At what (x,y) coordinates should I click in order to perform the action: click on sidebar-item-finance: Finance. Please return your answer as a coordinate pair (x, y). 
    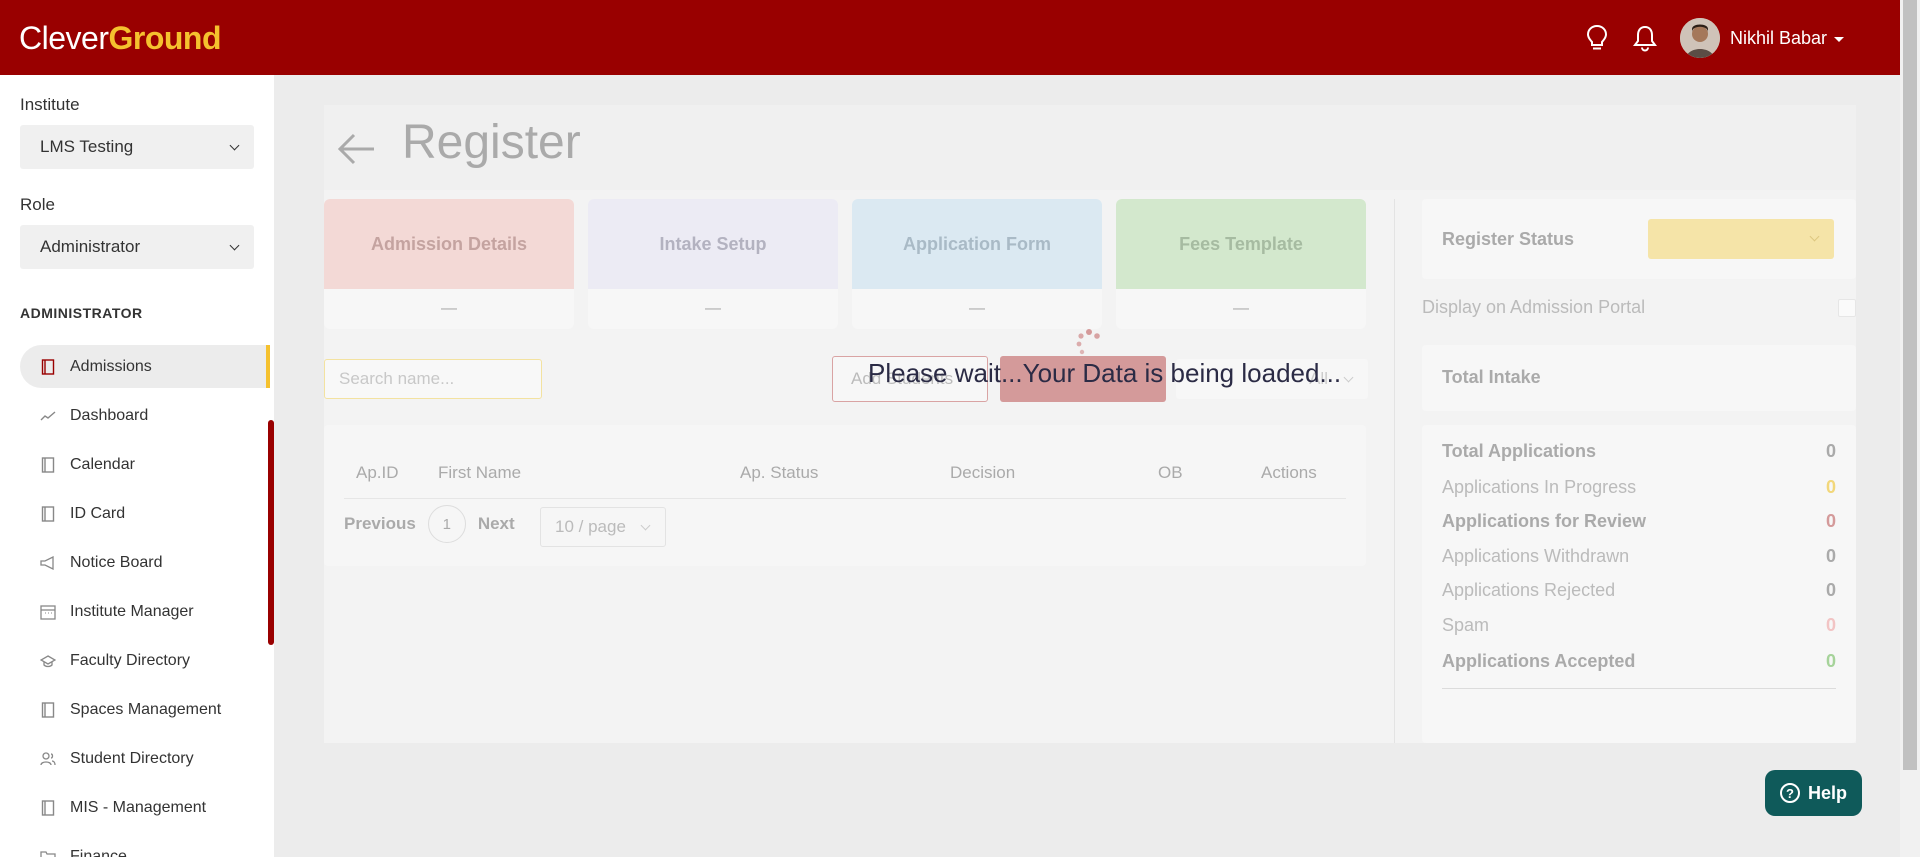
    Looking at the image, I should click on (145, 846).